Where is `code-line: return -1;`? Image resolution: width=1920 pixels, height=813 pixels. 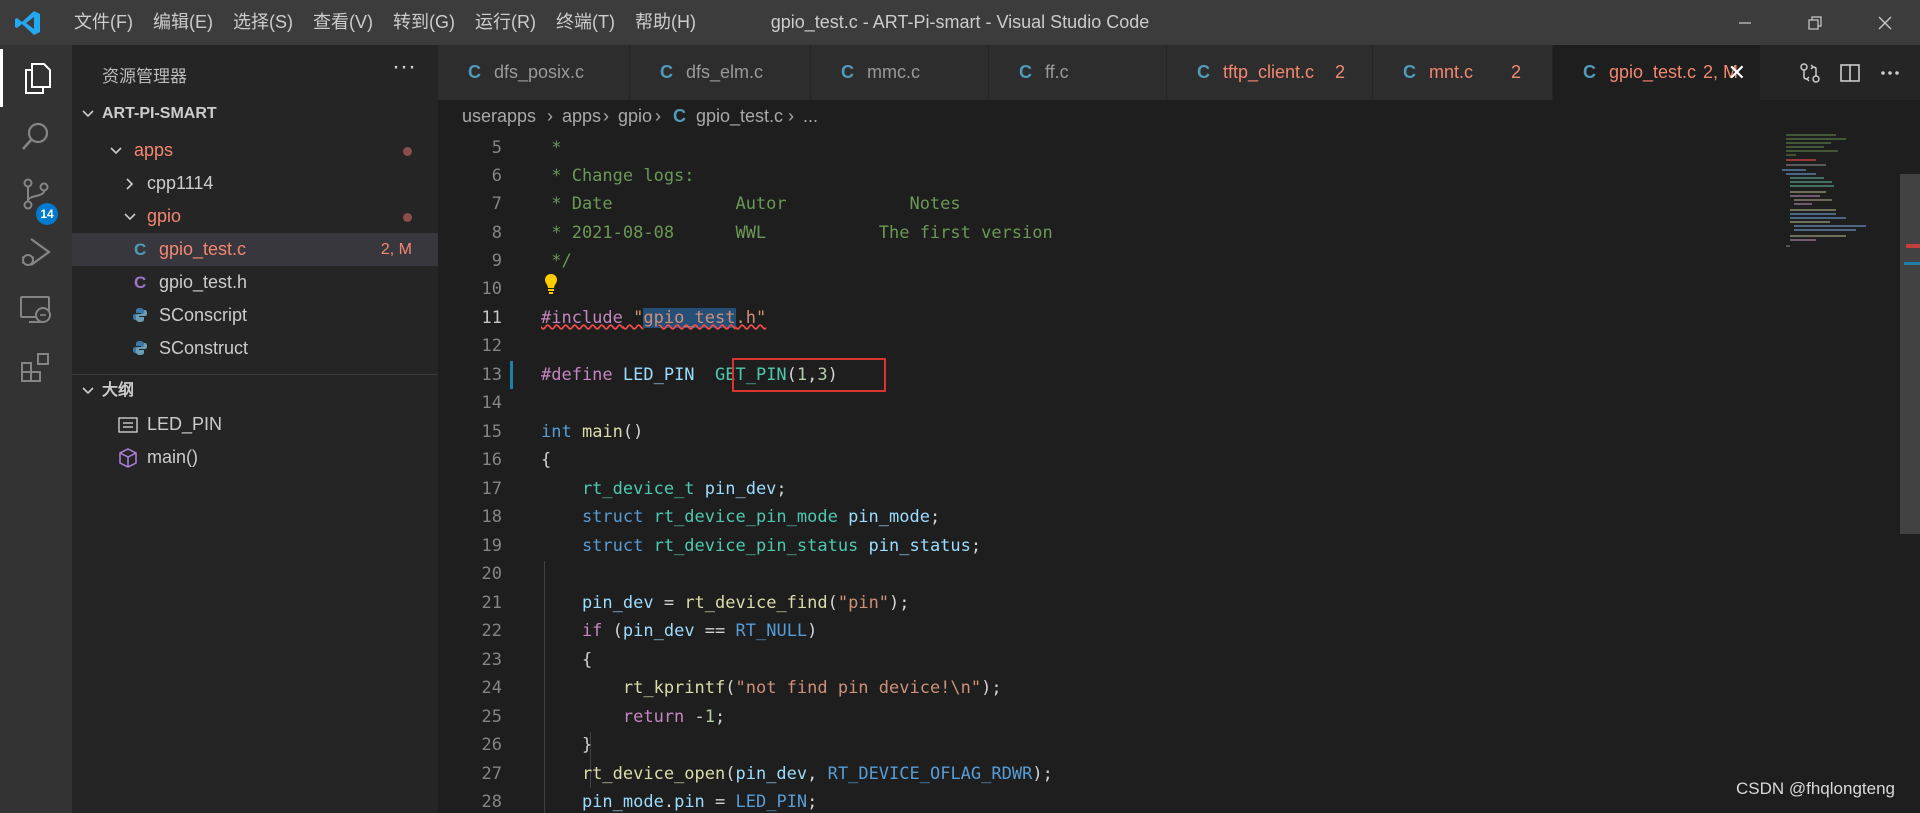
code-line: return -1; is located at coordinates (633, 717).